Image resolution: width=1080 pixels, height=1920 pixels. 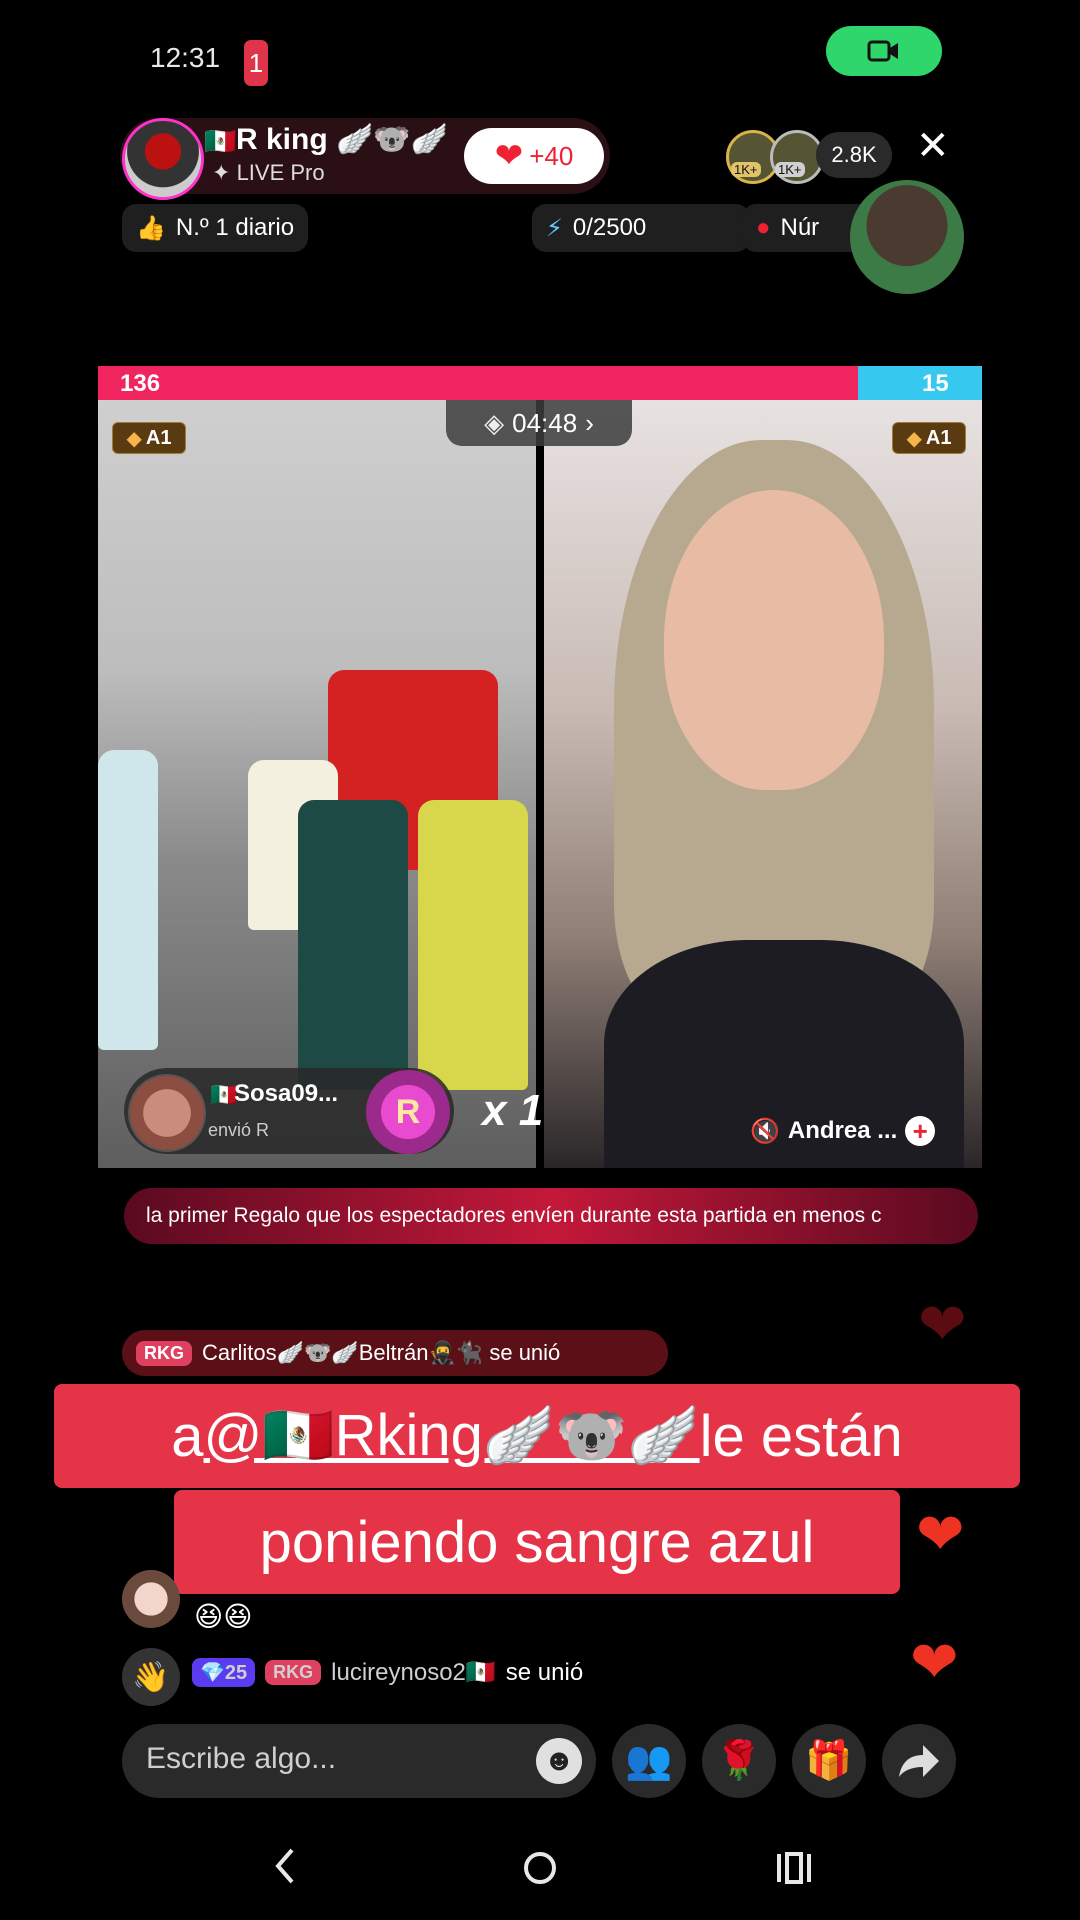 I want to click on caption-line-2: poniendo sangre azul, so click(x=537, y=1542).